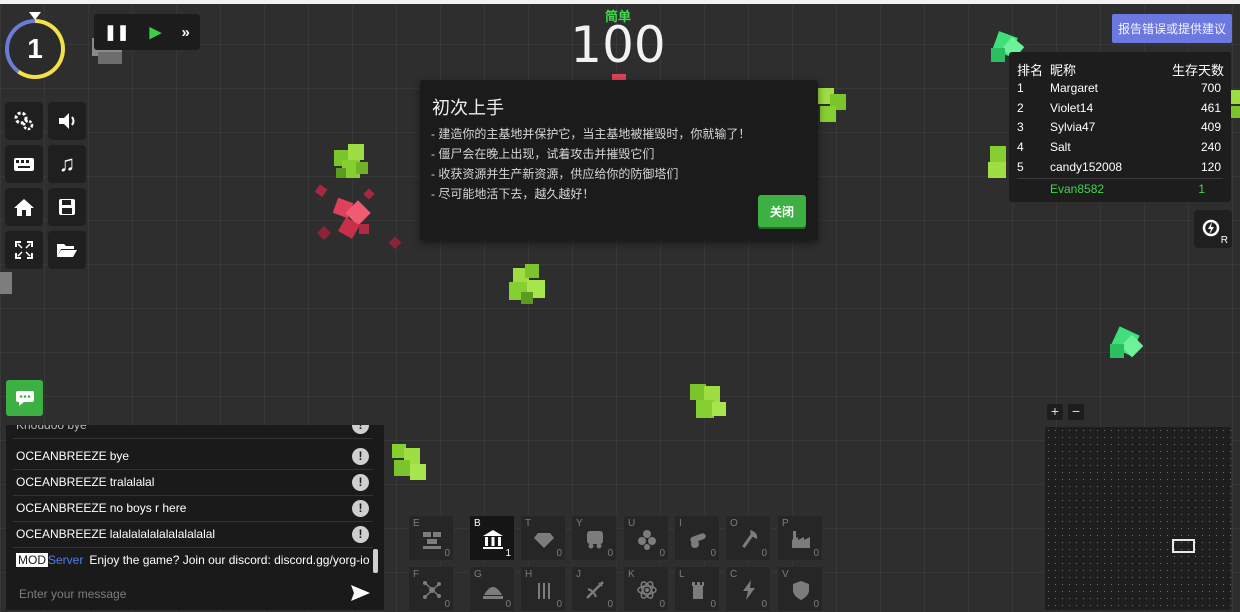 The height and width of the screenshot is (612, 1240). I want to click on leaderboard-row: 5 candy152008 120, so click(1120, 169).